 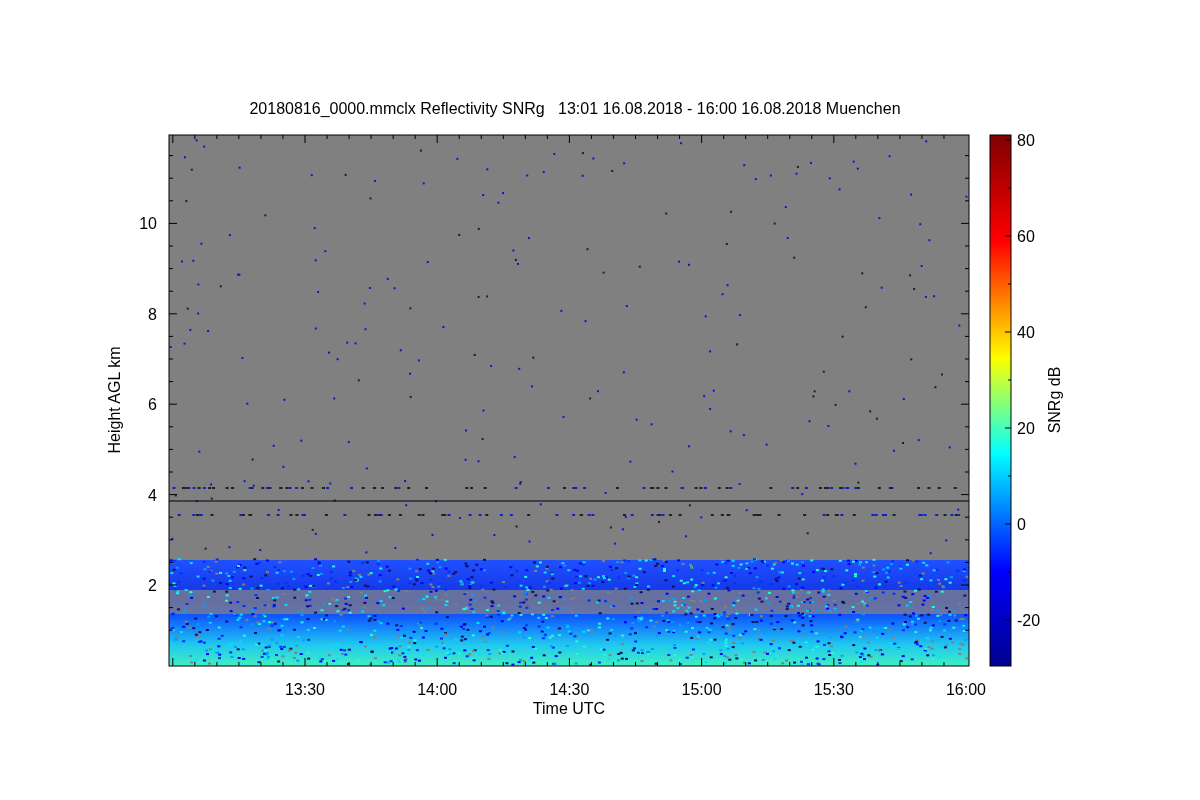 What do you see at coordinates (437, 689) in the screenshot?
I see `x-tick-label: 14:00` at bounding box center [437, 689].